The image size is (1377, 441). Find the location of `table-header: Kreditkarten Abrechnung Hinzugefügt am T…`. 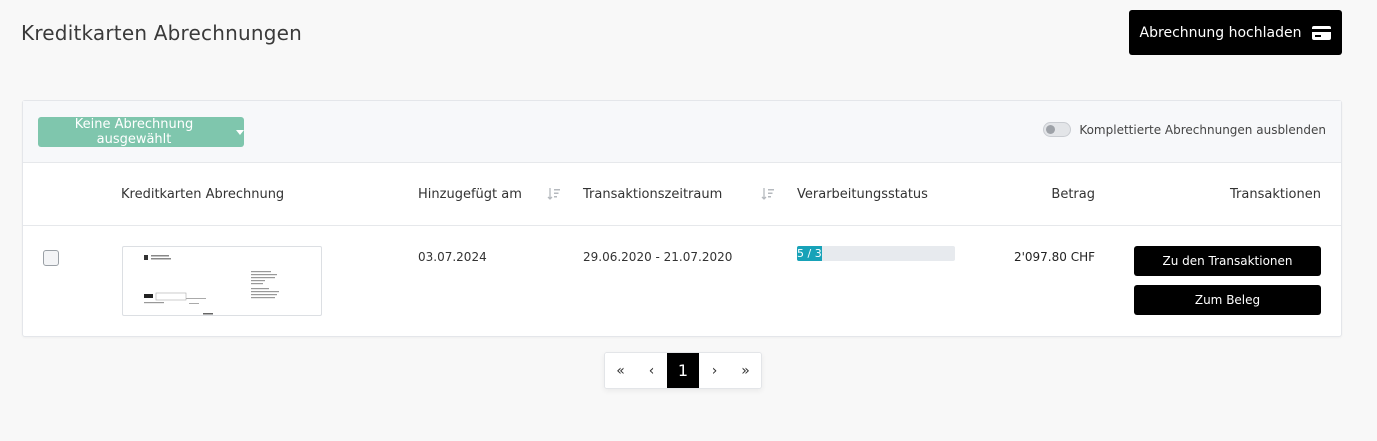

table-header: Kreditkarten Abrechnung Hinzugefügt am T… is located at coordinates (682, 194).